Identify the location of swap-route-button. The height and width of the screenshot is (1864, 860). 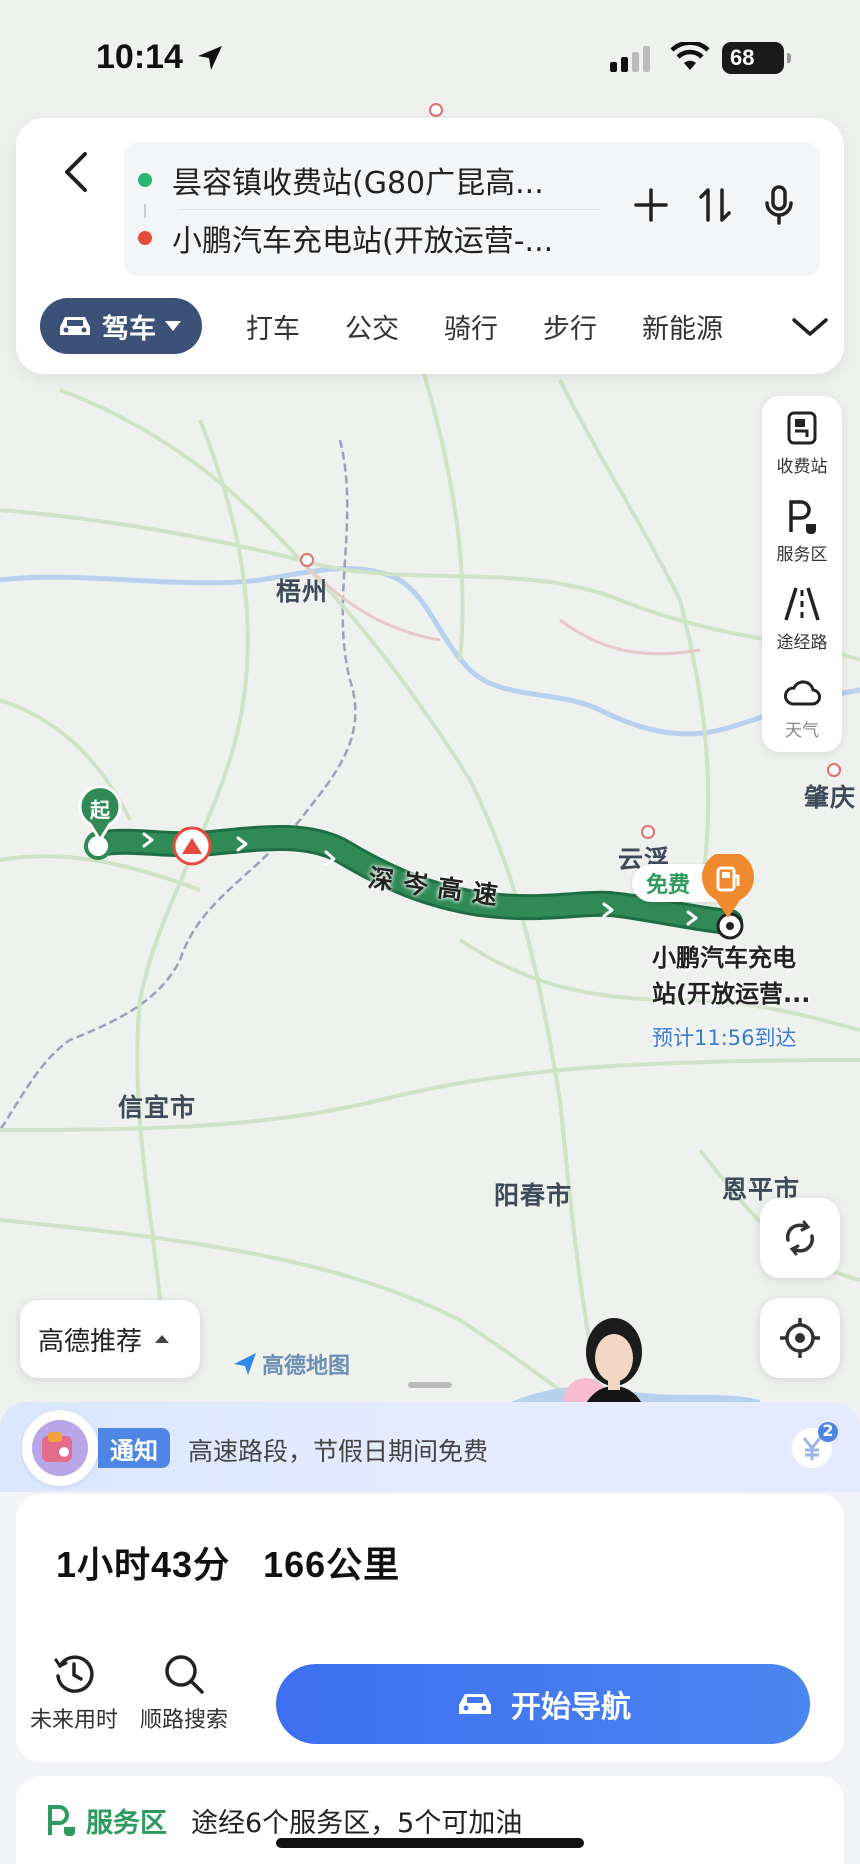
(715, 205).